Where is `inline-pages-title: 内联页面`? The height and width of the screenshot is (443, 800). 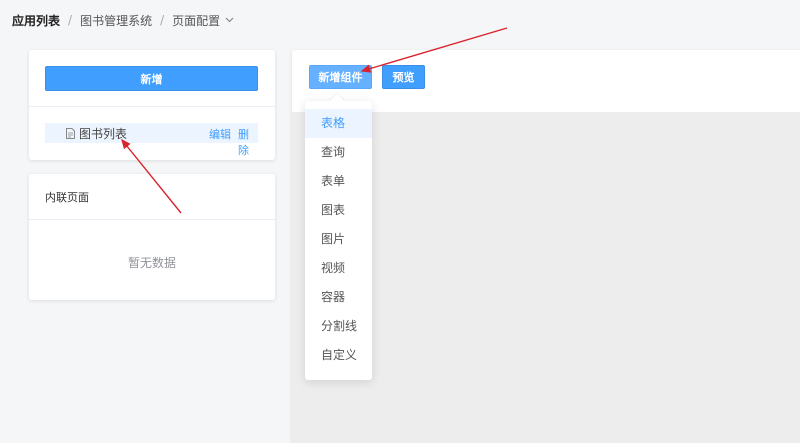 inline-pages-title: 内联页面 is located at coordinates (67, 197).